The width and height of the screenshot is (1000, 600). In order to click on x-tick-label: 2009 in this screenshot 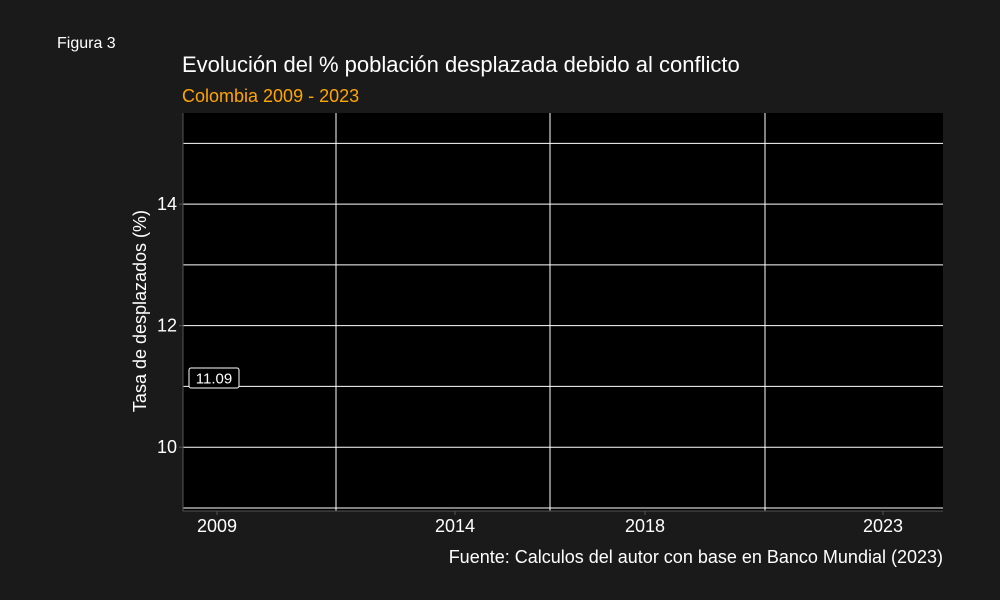, I will do `click(217, 526)`.